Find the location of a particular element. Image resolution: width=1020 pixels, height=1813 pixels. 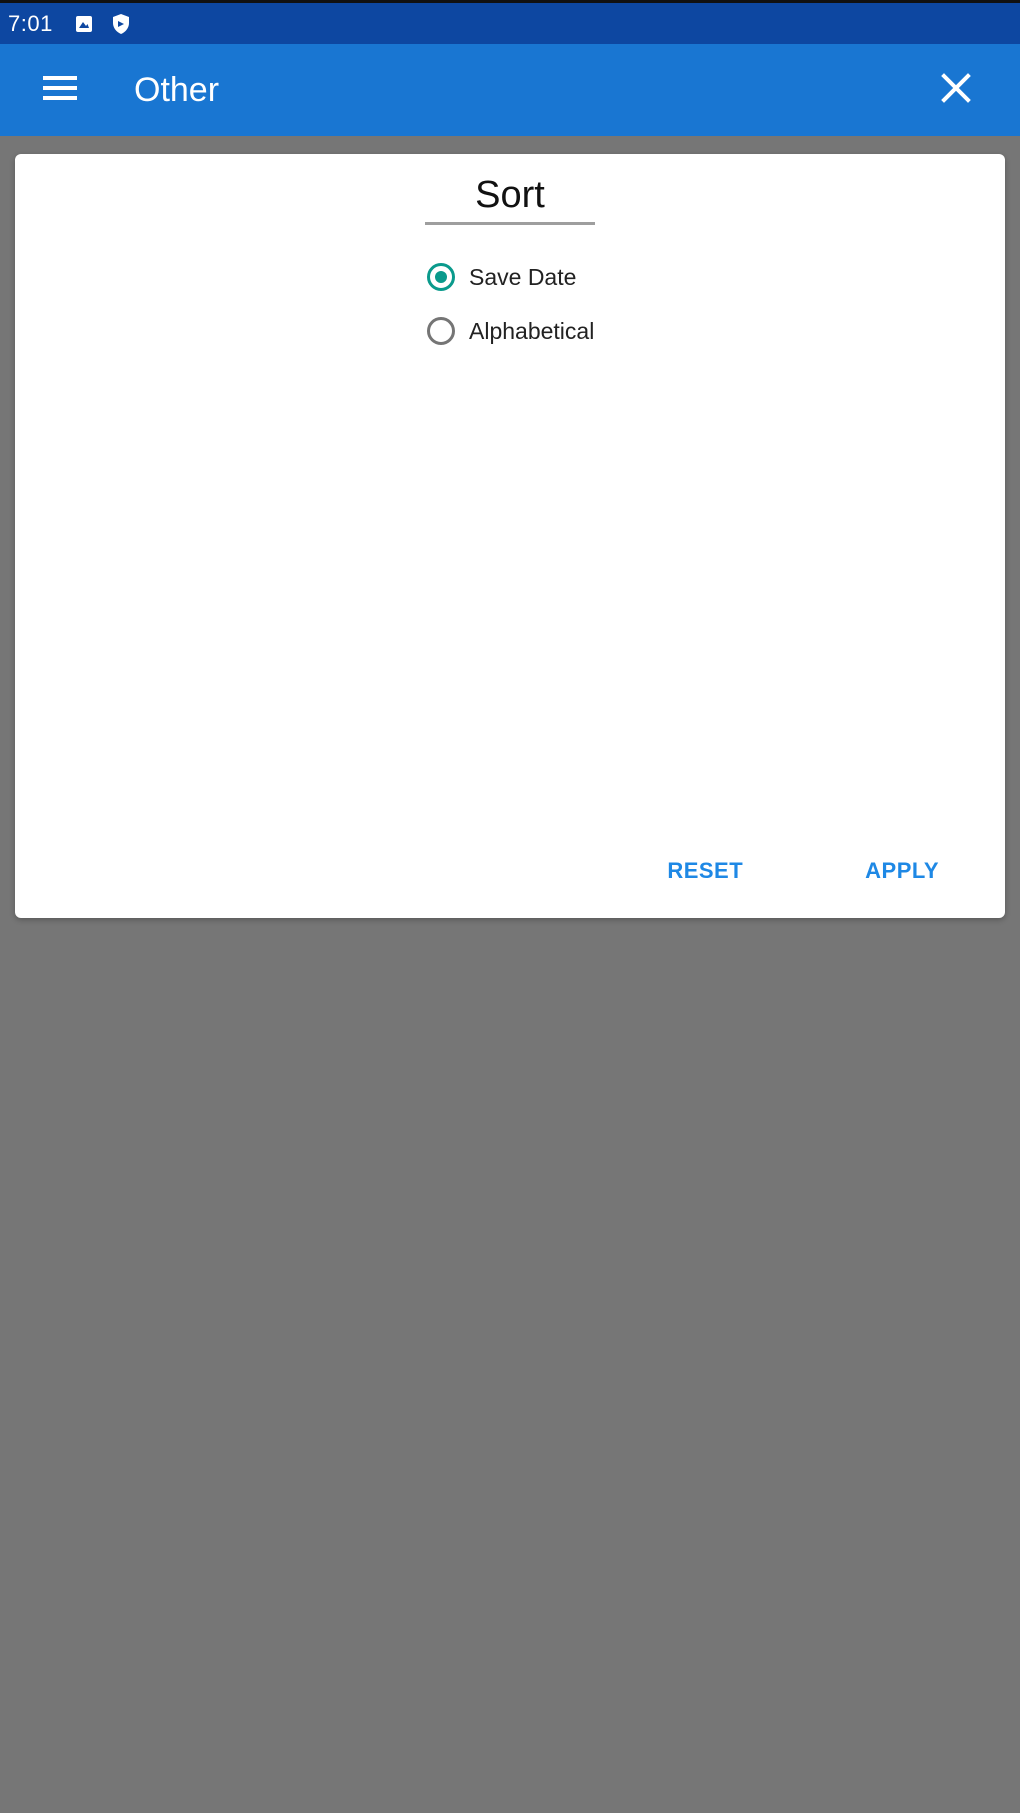

image-notification-icon is located at coordinates (84, 24).